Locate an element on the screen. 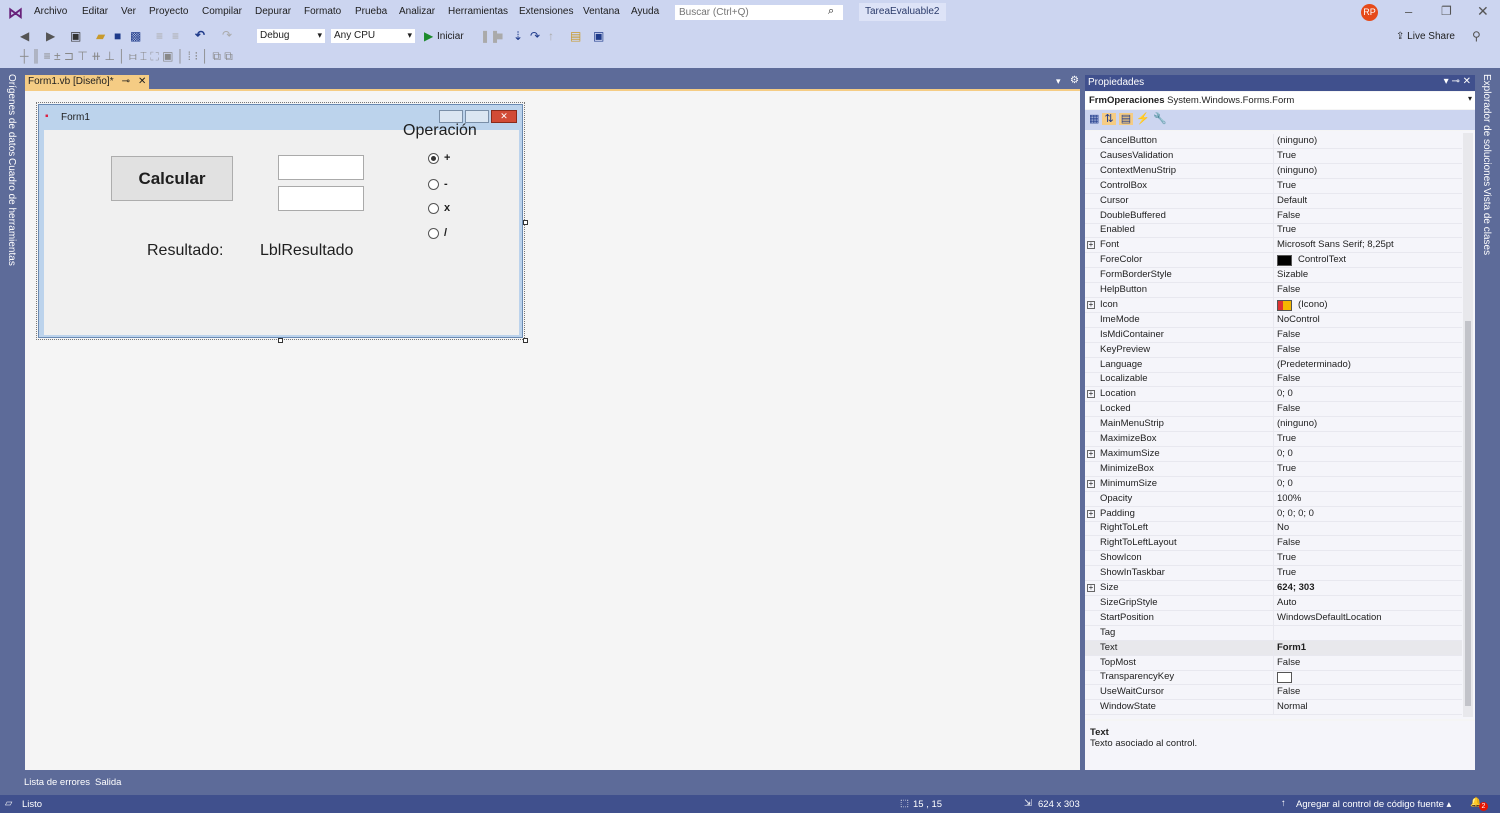 The width and height of the screenshot is (1500, 813). live-share-button: ⇪ Live Share is located at coordinates (1425, 36).